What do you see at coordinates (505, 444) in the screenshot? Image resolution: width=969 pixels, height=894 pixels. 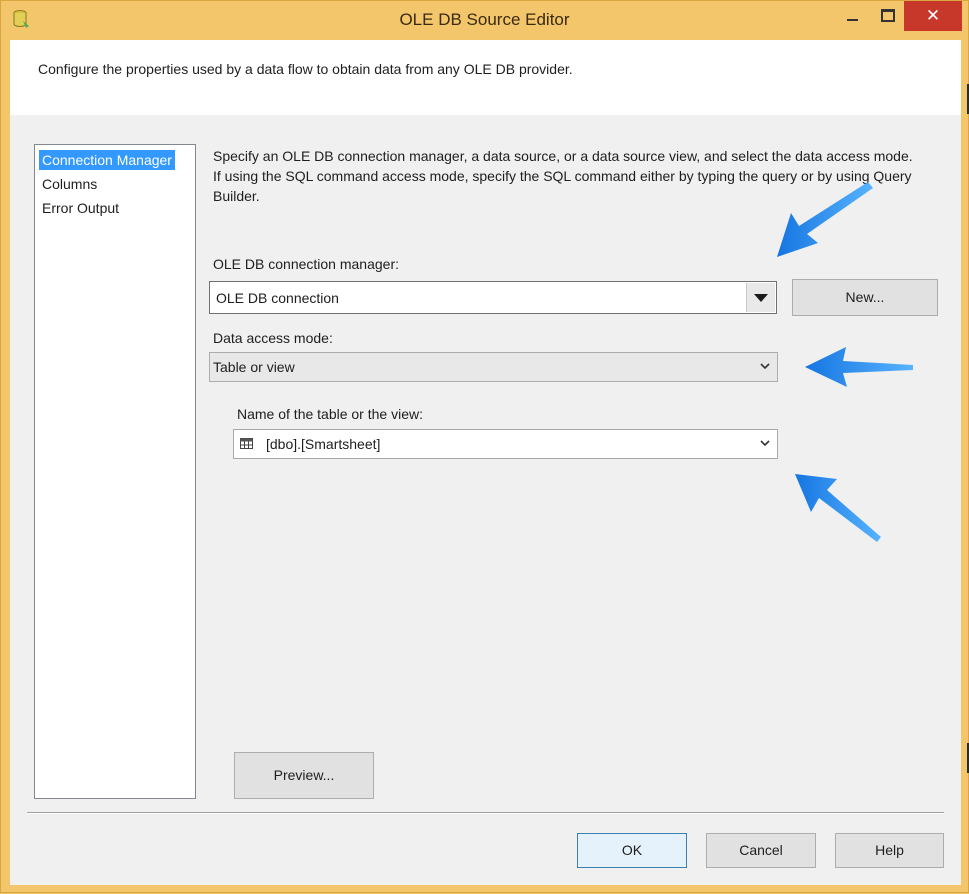 I see `table-name-combo: [dbo].[Smartsheet]` at bounding box center [505, 444].